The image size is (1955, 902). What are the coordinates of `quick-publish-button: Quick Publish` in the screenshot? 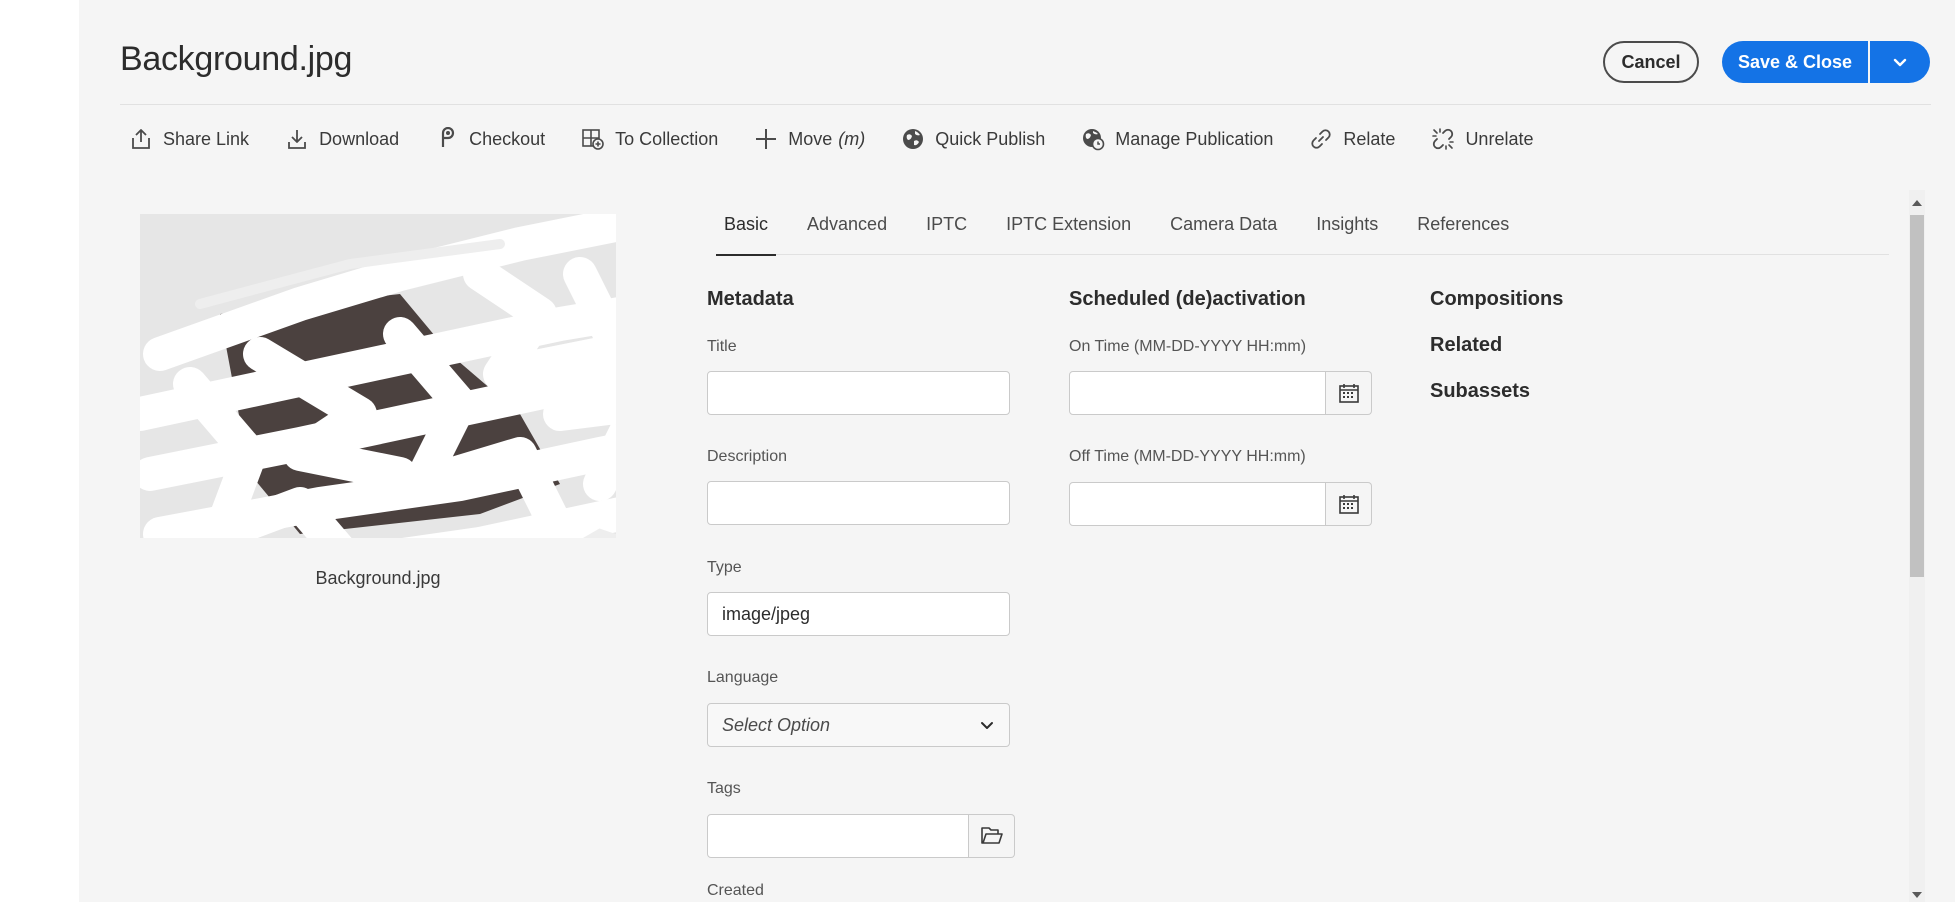 It's located at (973, 139).